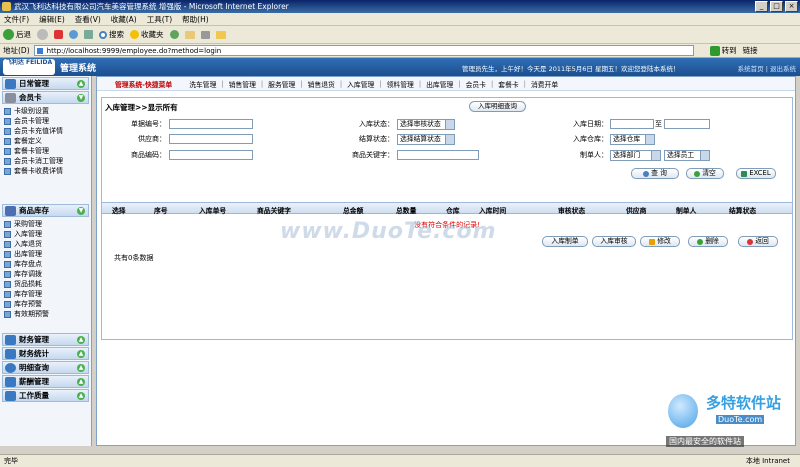 The image size is (800, 467). I want to click on stock-in-detail-button: 入库明细查询, so click(497, 106).